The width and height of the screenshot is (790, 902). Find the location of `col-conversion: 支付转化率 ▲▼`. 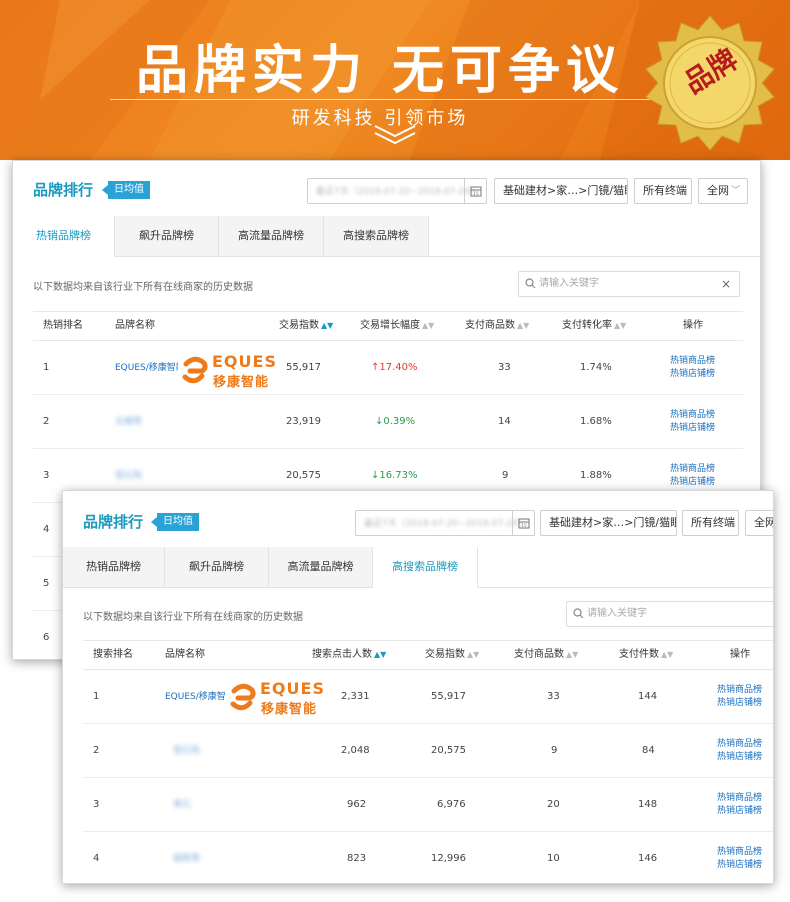

col-conversion: 支付转化率 ▲▼ is located at coordinates (594, 326).